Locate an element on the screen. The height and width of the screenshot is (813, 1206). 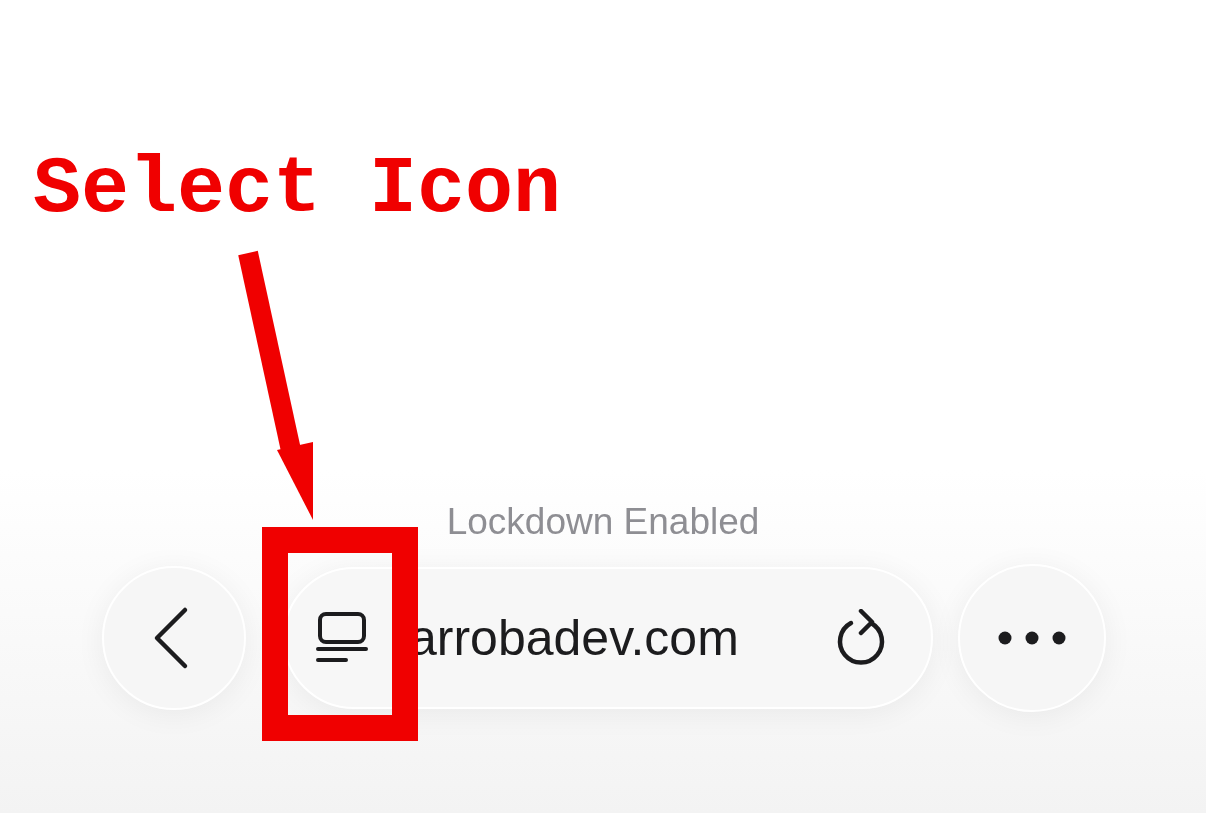
lockdown-status: Lockdown Enabled is located at coordinates (603, 521).